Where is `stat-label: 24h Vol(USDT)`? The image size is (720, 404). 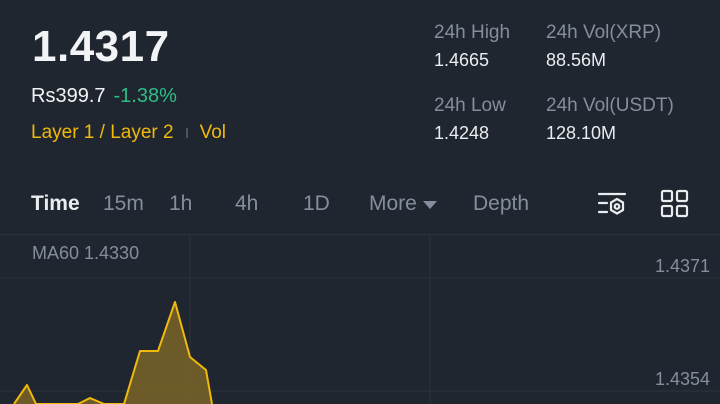 stat-label: 24h Vol(USDT) is located at coordinates (610, 105).